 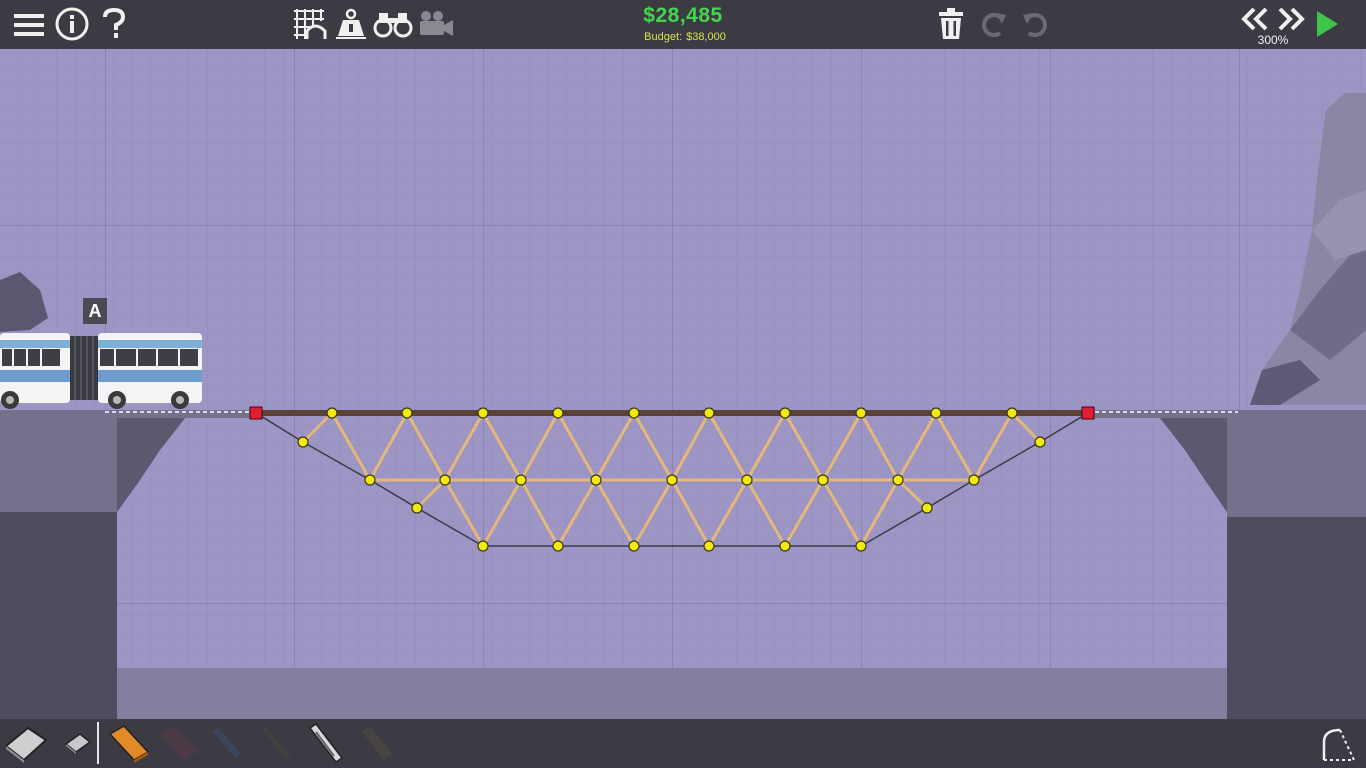 What do you see at coordinates (78, 743) in the screenshot?
I see `small-eraser-icon` at bounding box center [78, 743].